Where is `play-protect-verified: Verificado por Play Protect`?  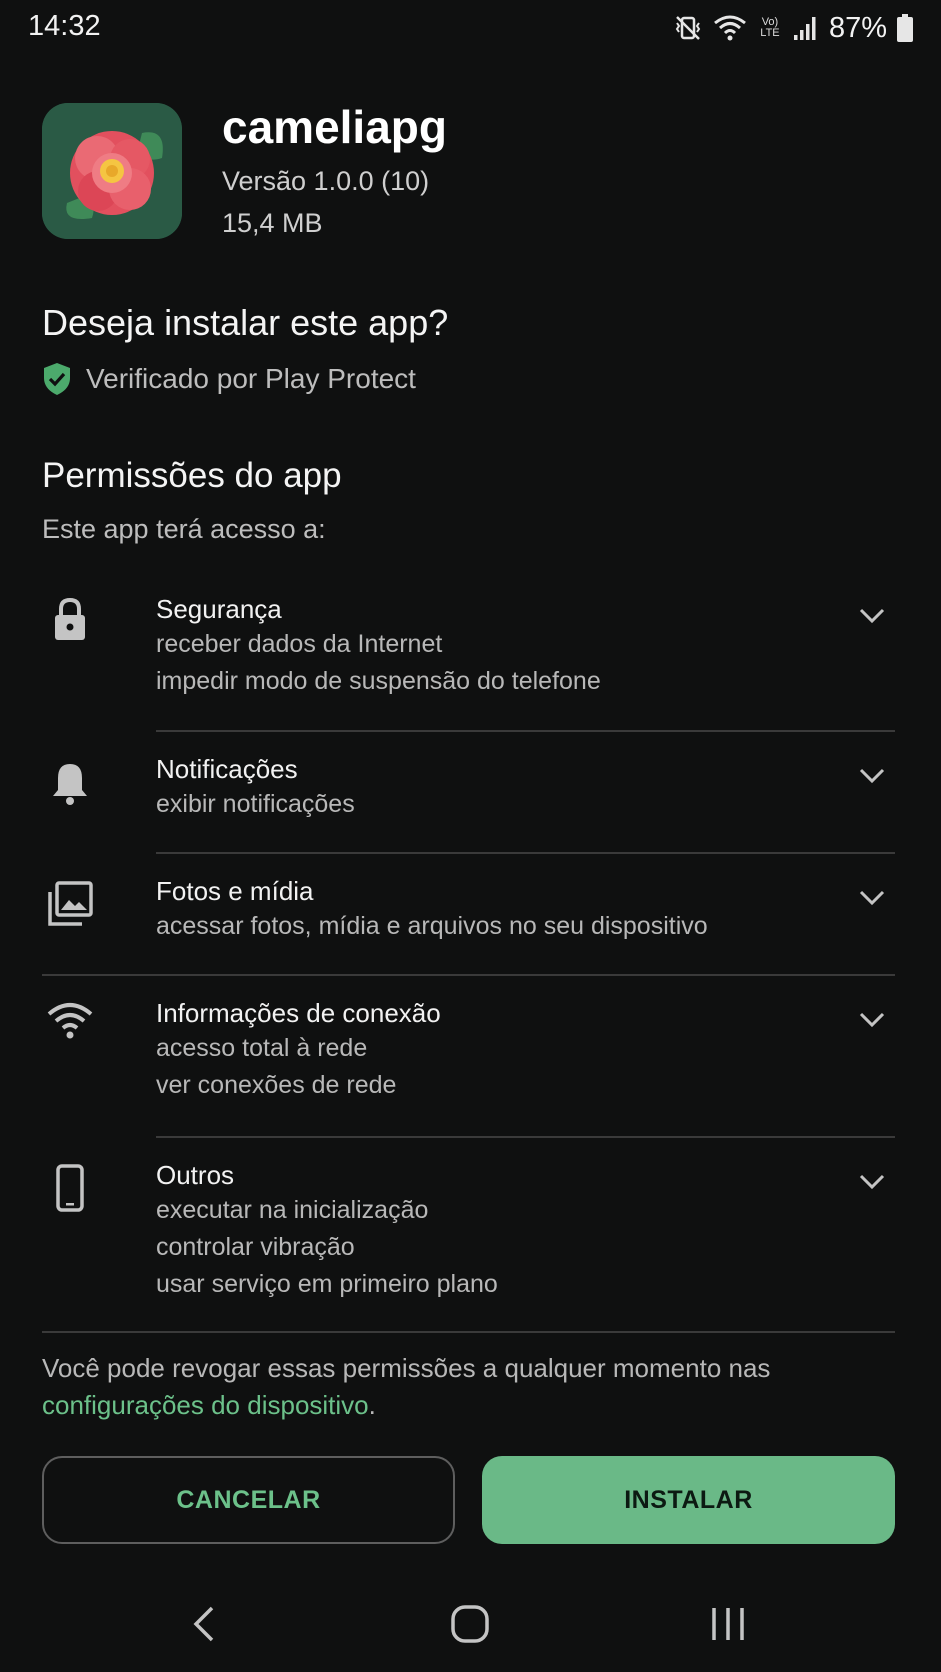 play-protect-verified: Verificado por Play Protect is located at coordinates (229, 379).